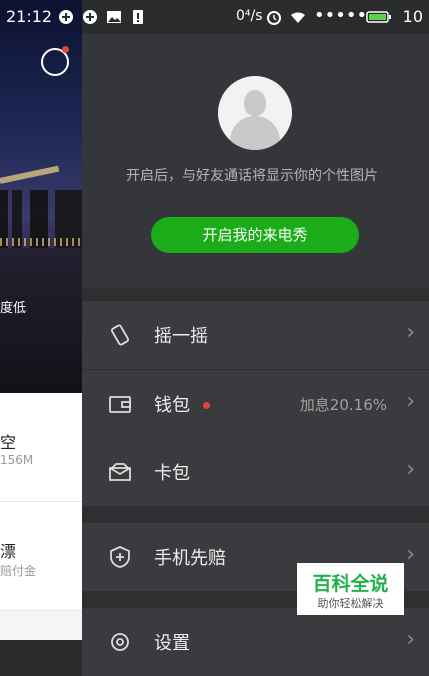 The width and height of the screenshot is (429, 676). What do you see at coordinates (343, 405) in the screenshot?
I see `wallet-interest-text: 加息20.16%` at bounding box center [343, 405].